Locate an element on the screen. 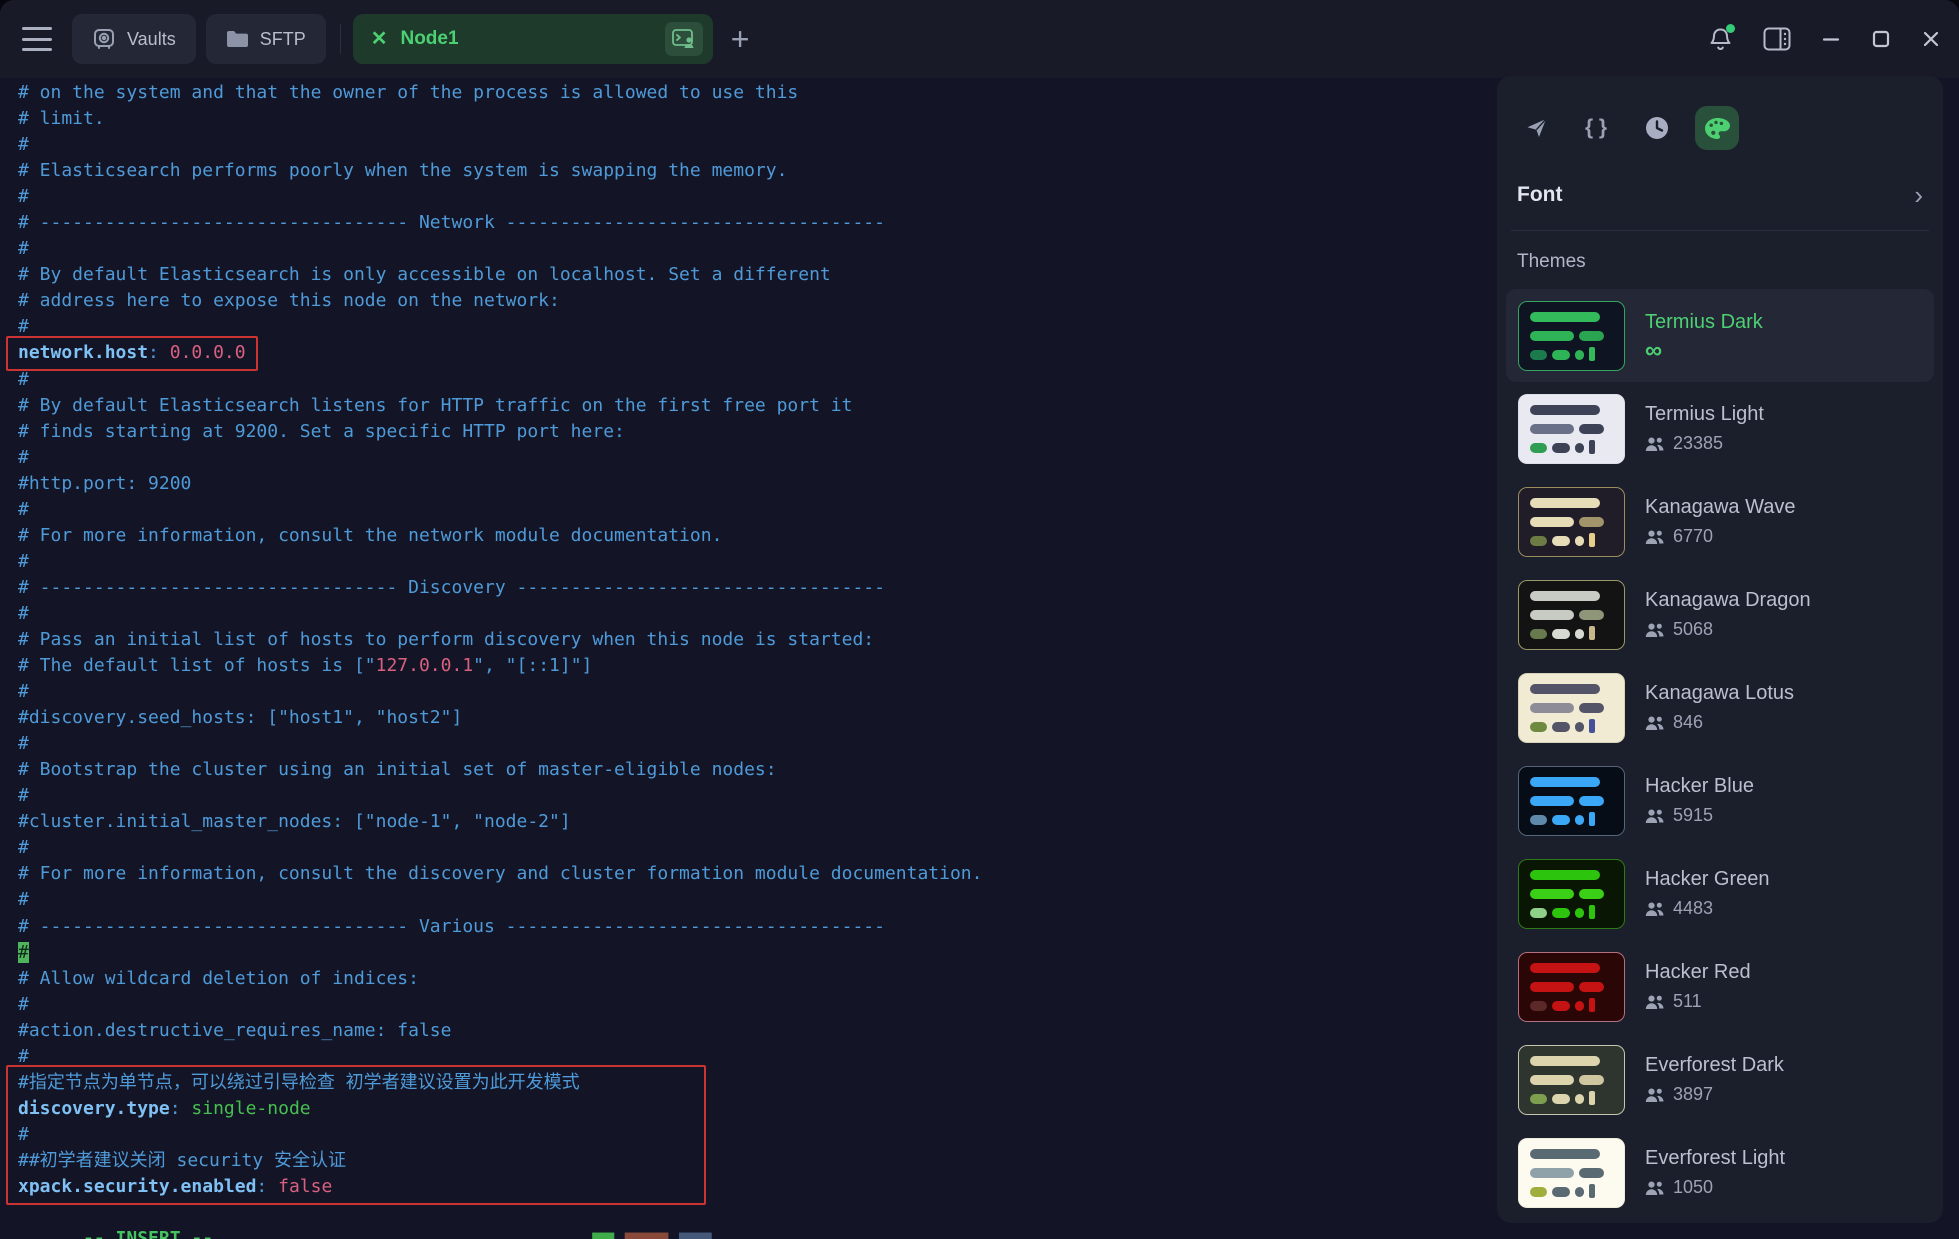  menu-icon is located at coordinates (37, 39).